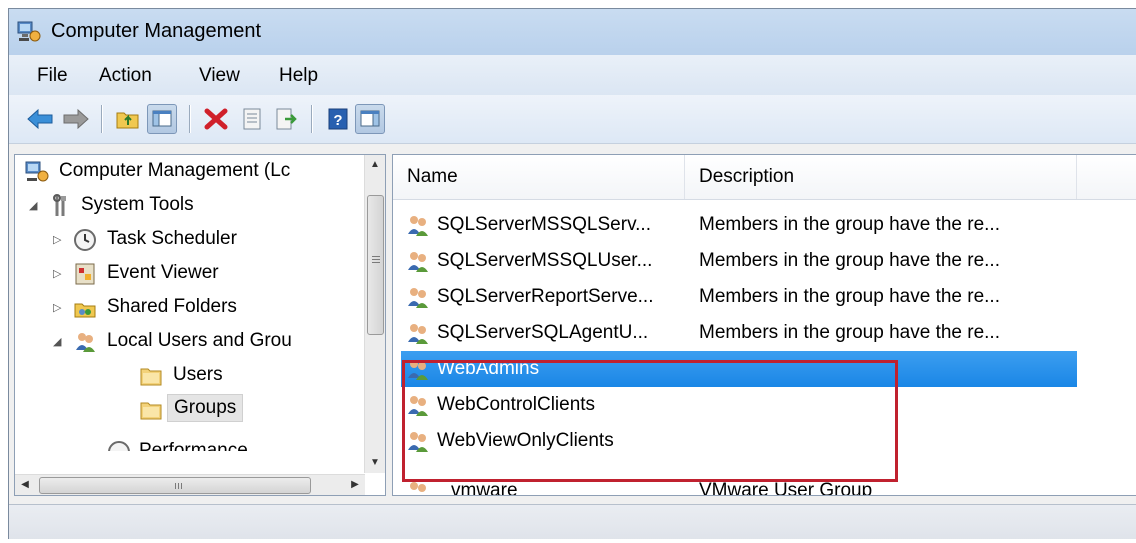  Describe the element at coordinates (85, 342) in the screenshot. I see `users-groups-icon` at that location.